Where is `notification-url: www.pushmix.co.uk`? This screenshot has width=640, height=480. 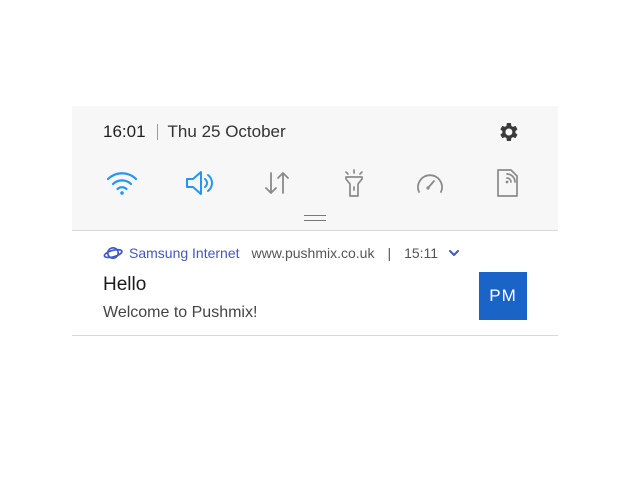 notification-url: www.pushmix.co.uk is located at coordinates (313, 253).